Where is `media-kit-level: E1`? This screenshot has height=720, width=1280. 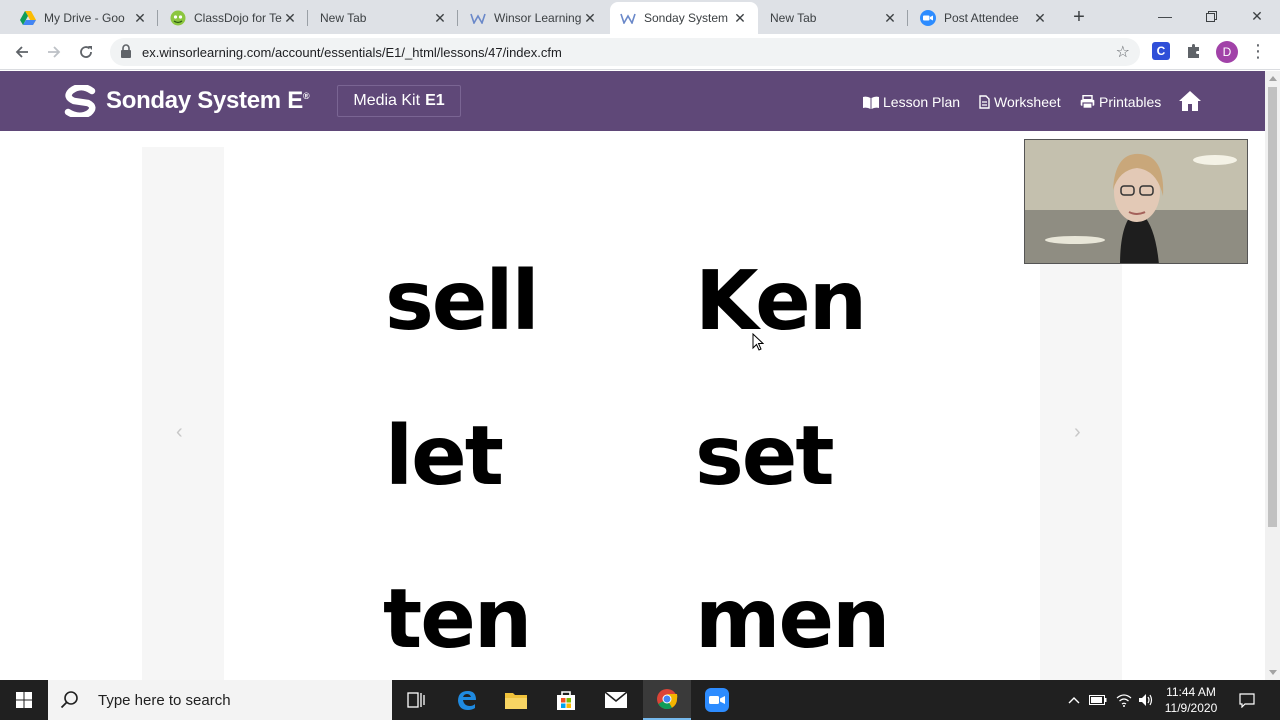 media-kit-level: E1 is located at coordinates (435, 100).